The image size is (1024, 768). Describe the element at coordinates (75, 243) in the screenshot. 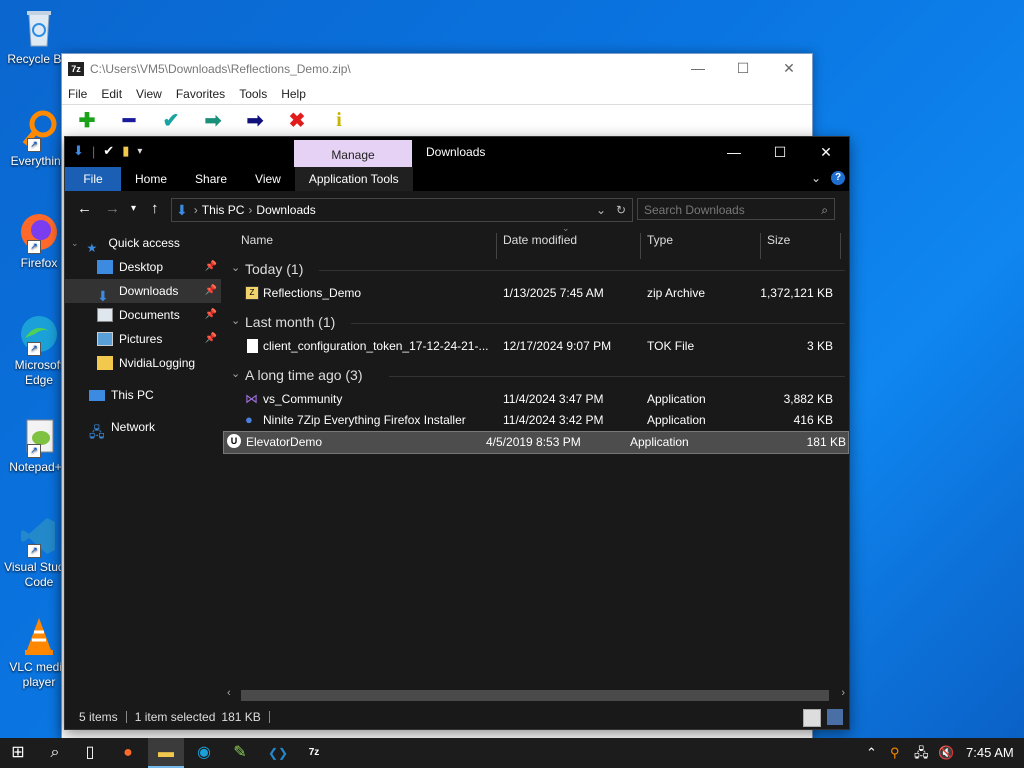

I see `expand-chevron-icon: ⌄` at that location.